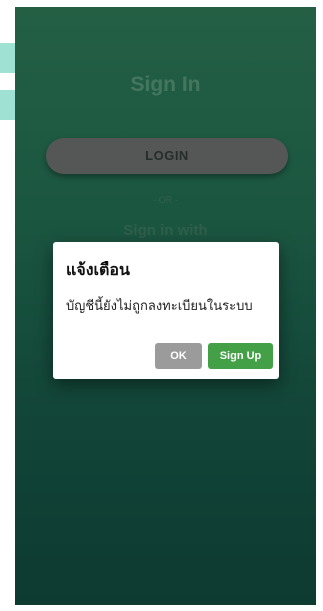 The width and height of the screenshot is (323, 611). I want to click on ok-button: OK, so click(178, 356).